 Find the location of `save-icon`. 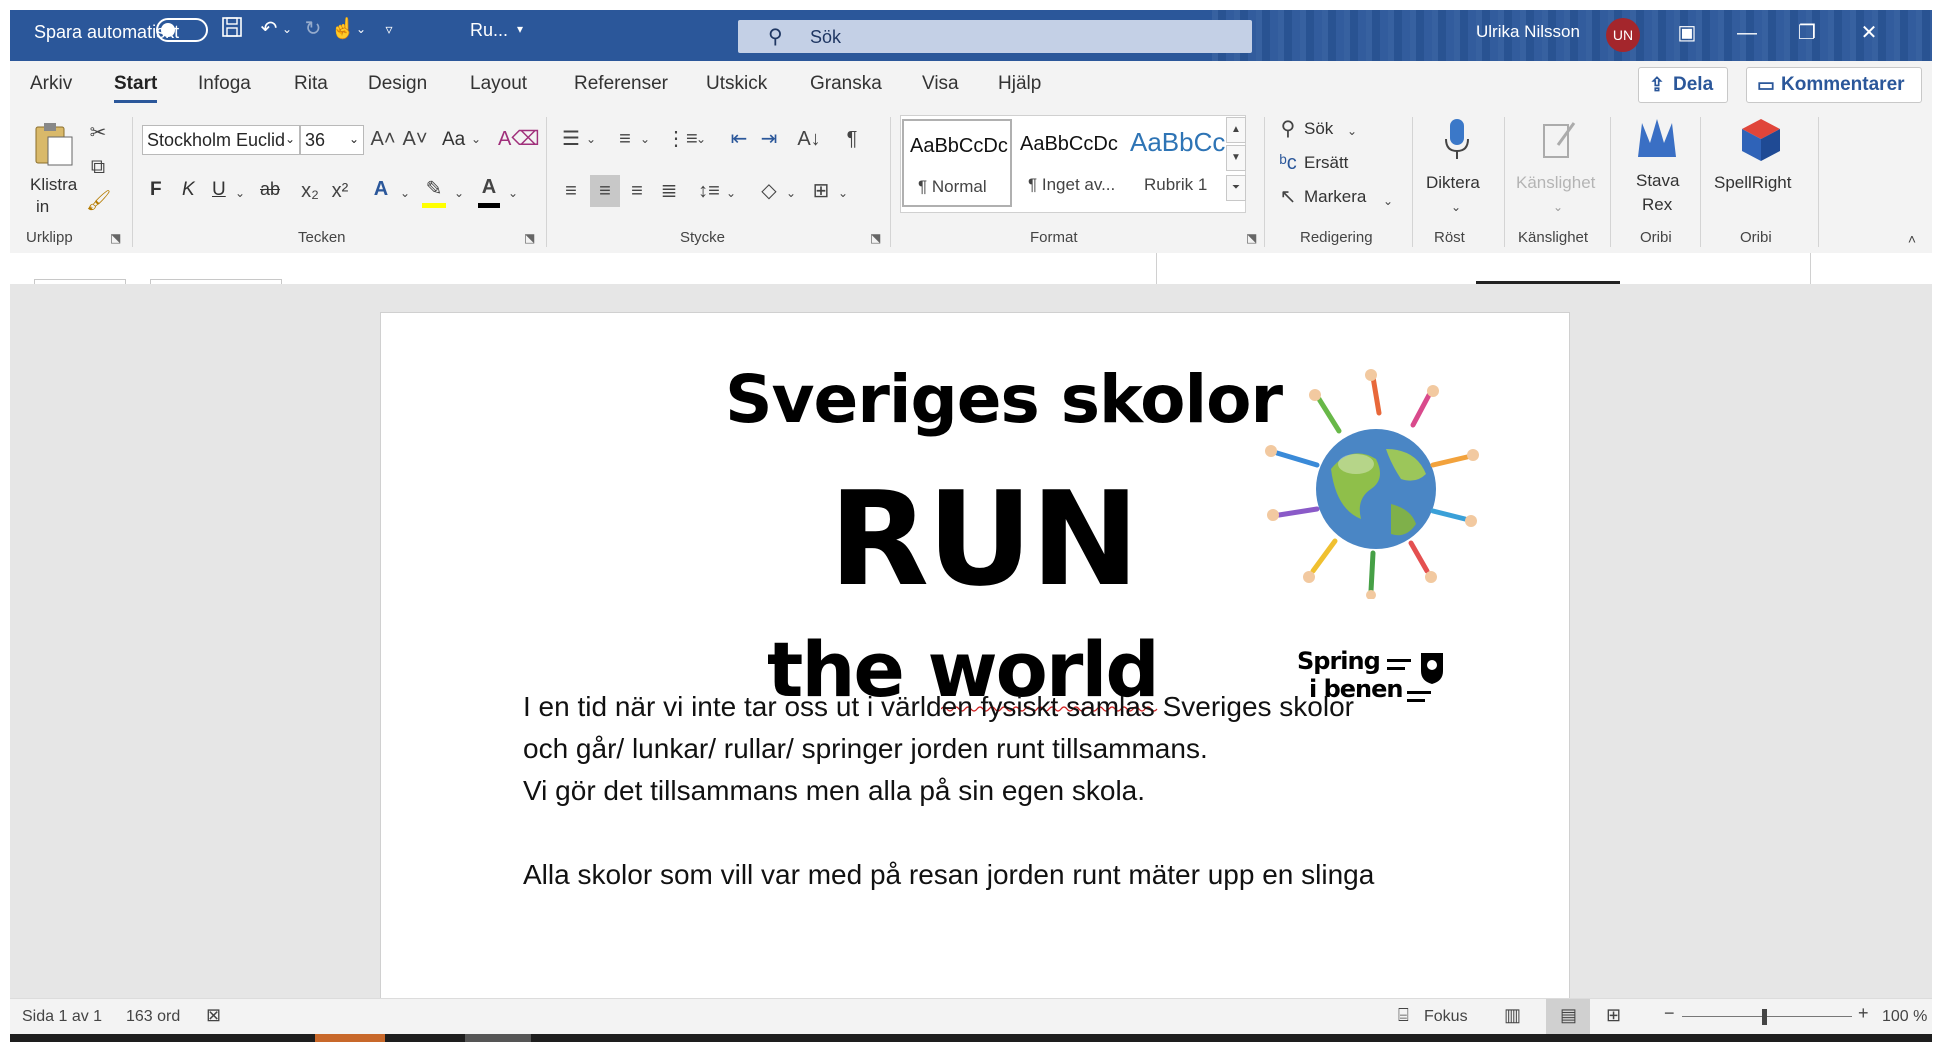

save-icon is located at coordinates (232, 31).